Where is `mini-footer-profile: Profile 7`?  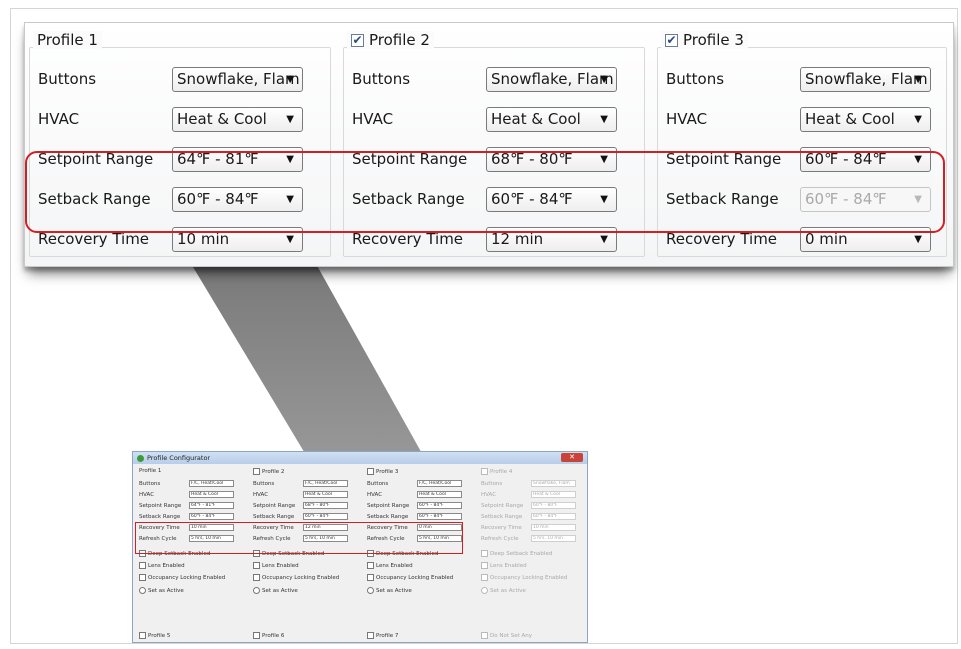 mini-footer-profile: Profile 7 is located at coordinates (382, 635).